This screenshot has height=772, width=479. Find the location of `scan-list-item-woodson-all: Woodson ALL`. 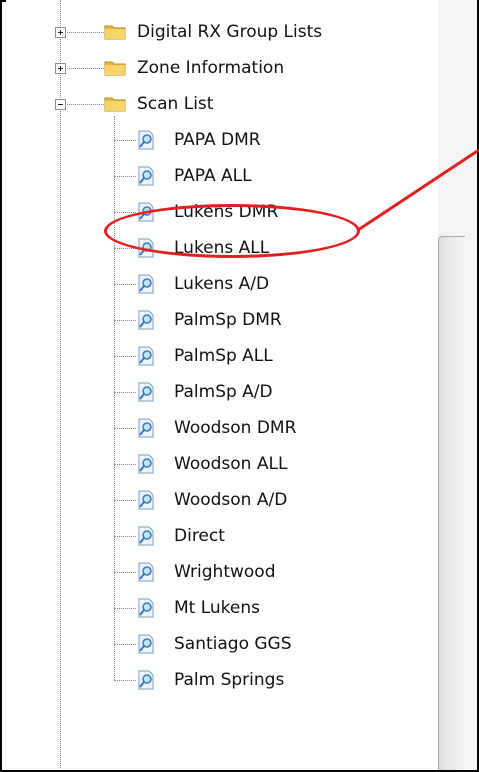

scan-list-item-woodson-all: Woodson ALL is located at coordinates (216, 464).